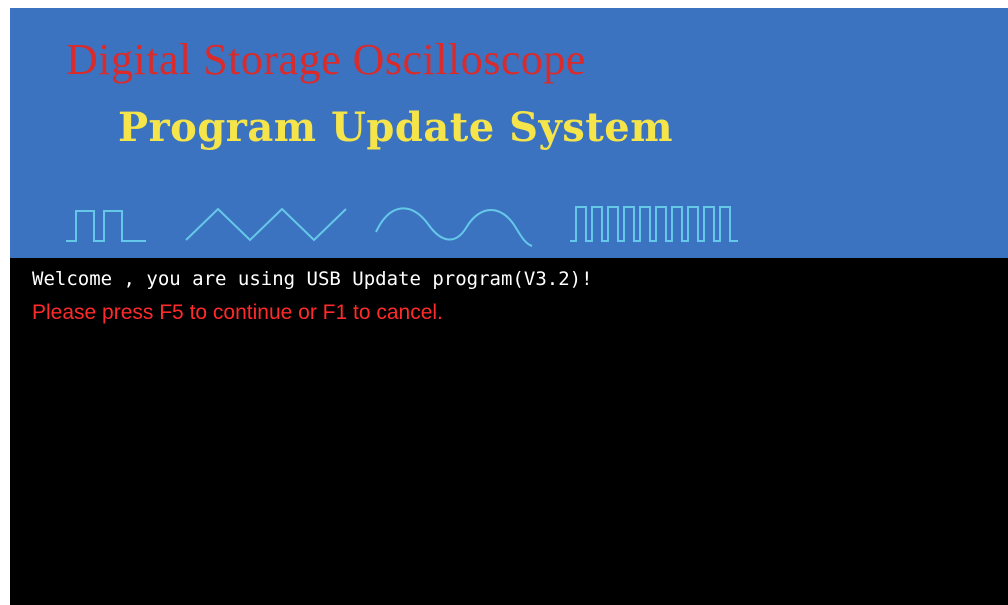  Describe the element at coordinates (454, 227) in the screenshot. I see `sine-wave-icon` at that location.